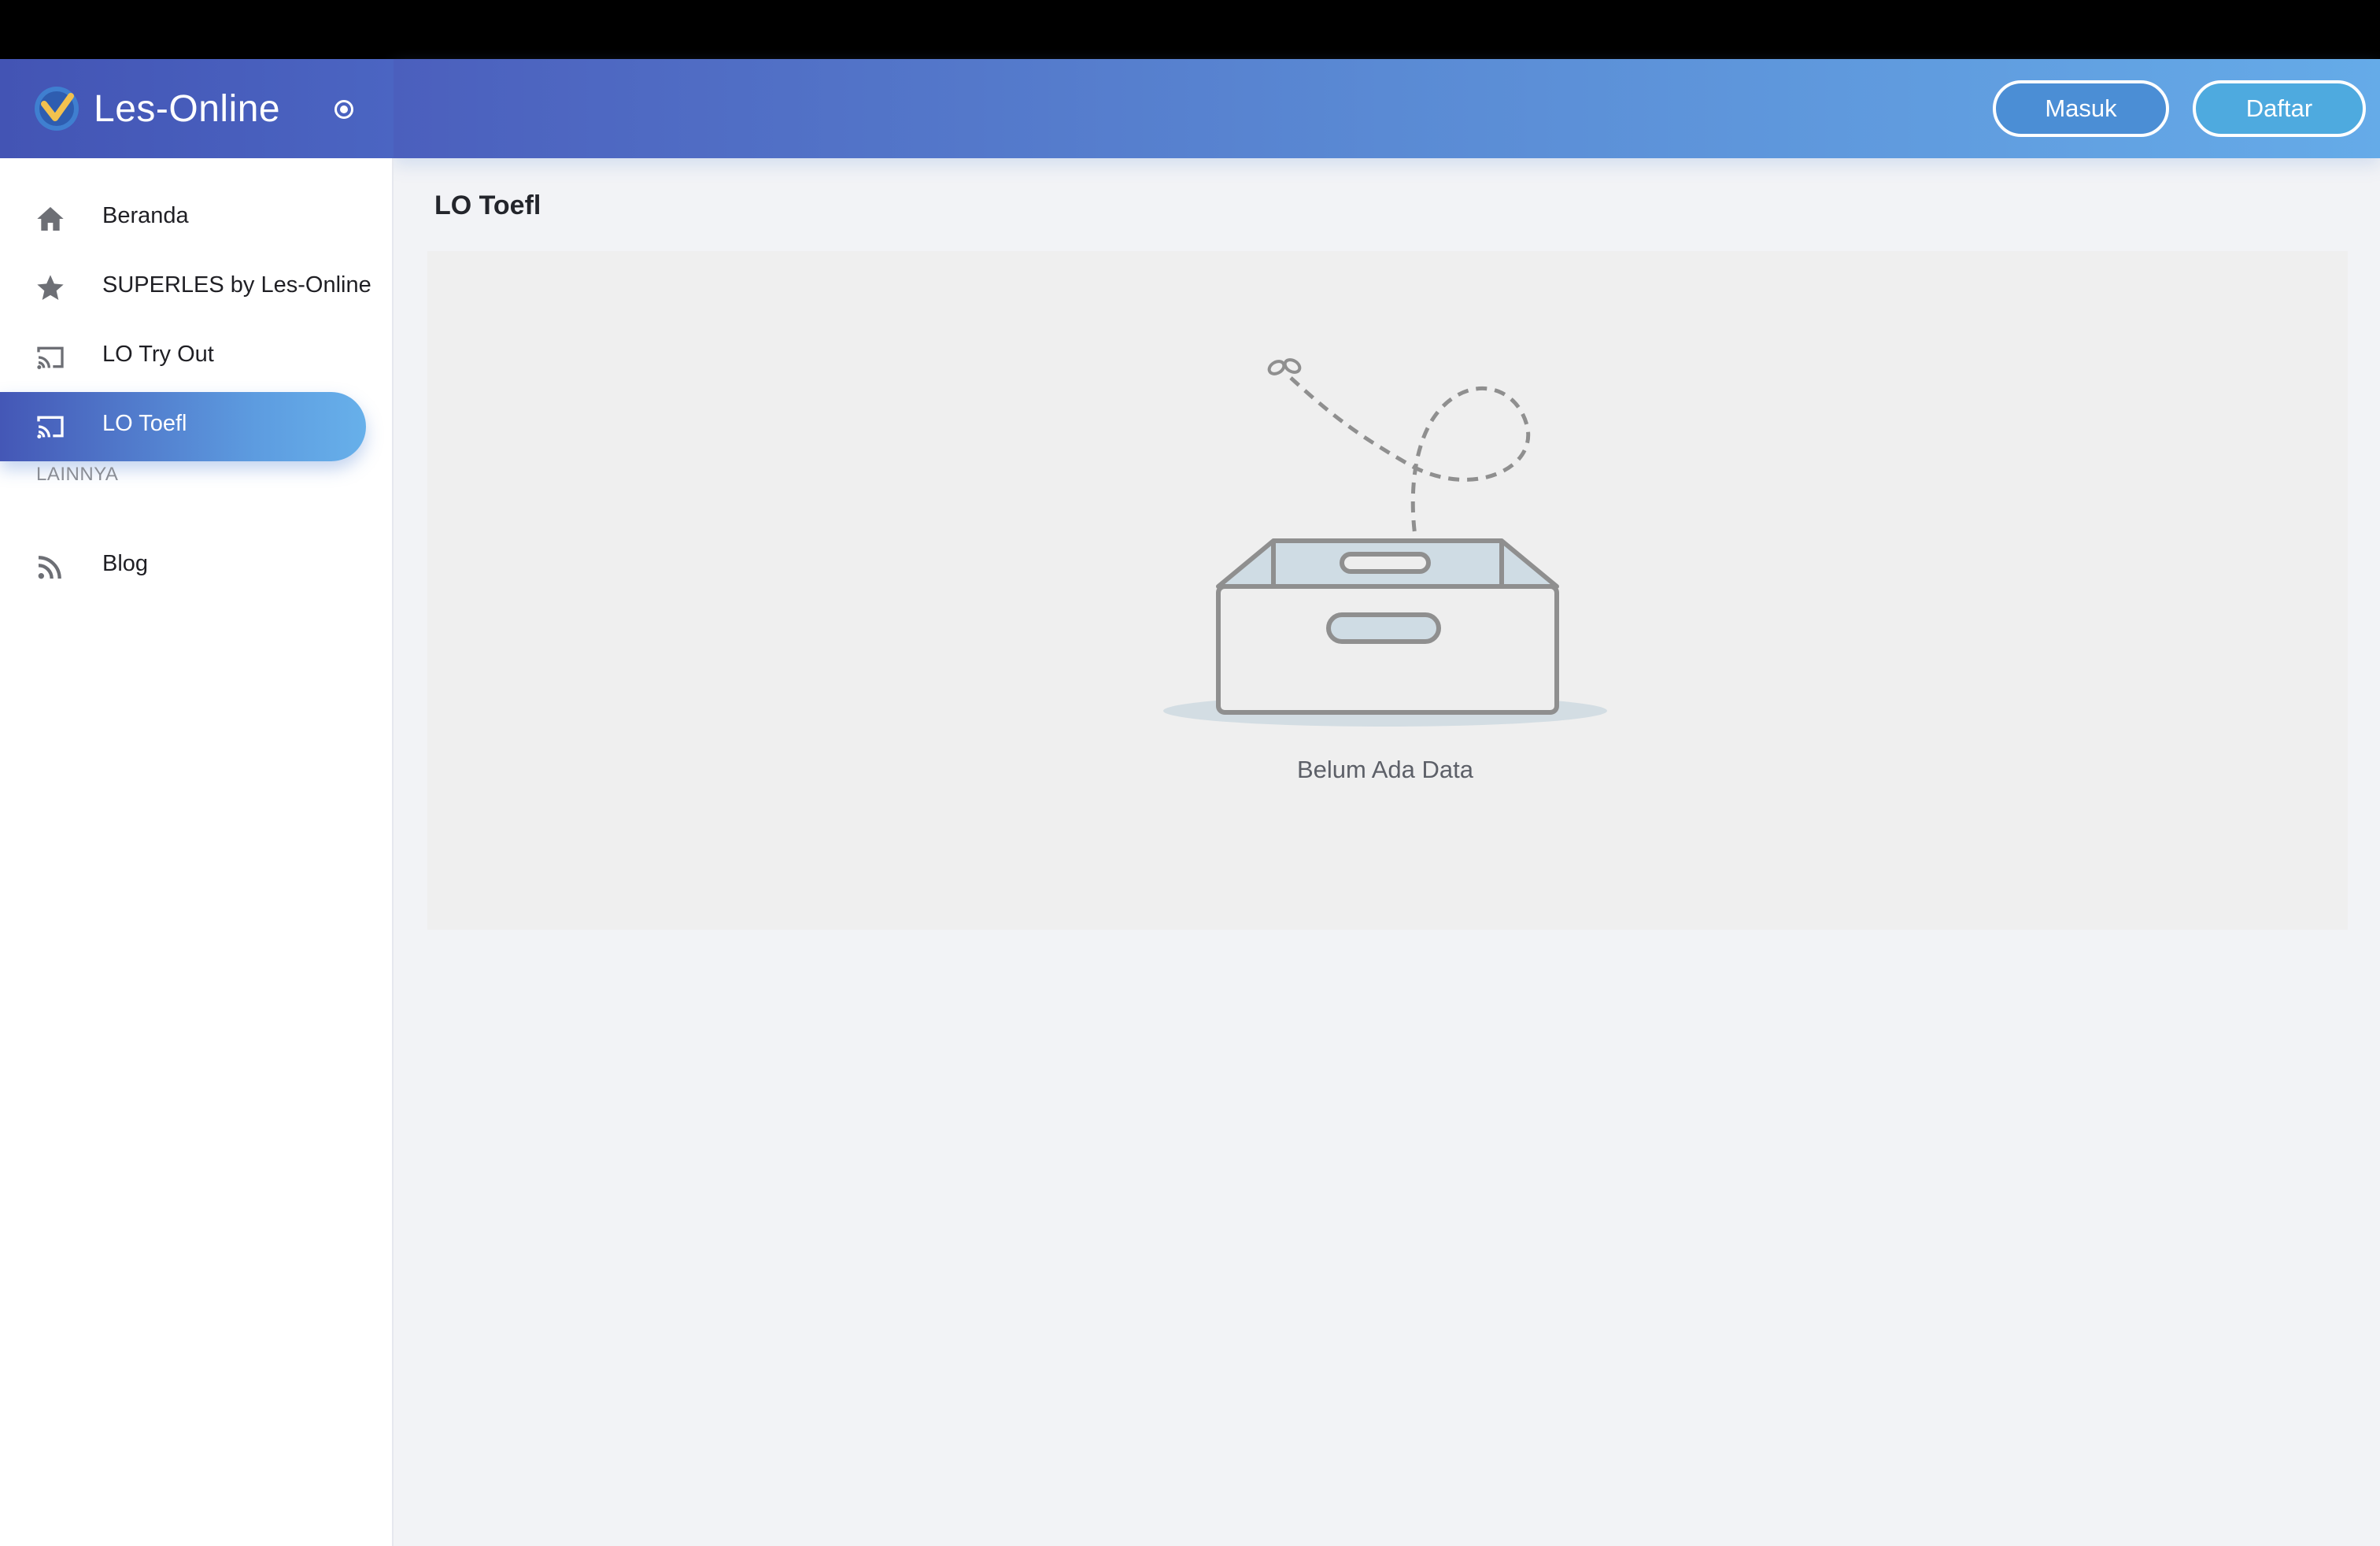 The width and height of the screenshot is (2380, 1546). Describe the element at coordinates (56, 108) in the screenshot. I see `les-online-logo-icon` at that location.